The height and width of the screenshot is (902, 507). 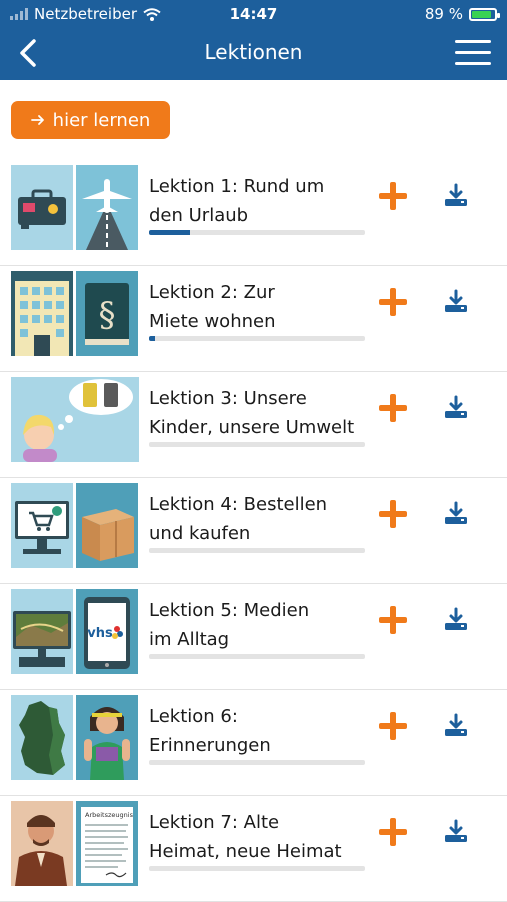 I want to click on navigation-bar: Lektionen, so click(x=253, y=54).